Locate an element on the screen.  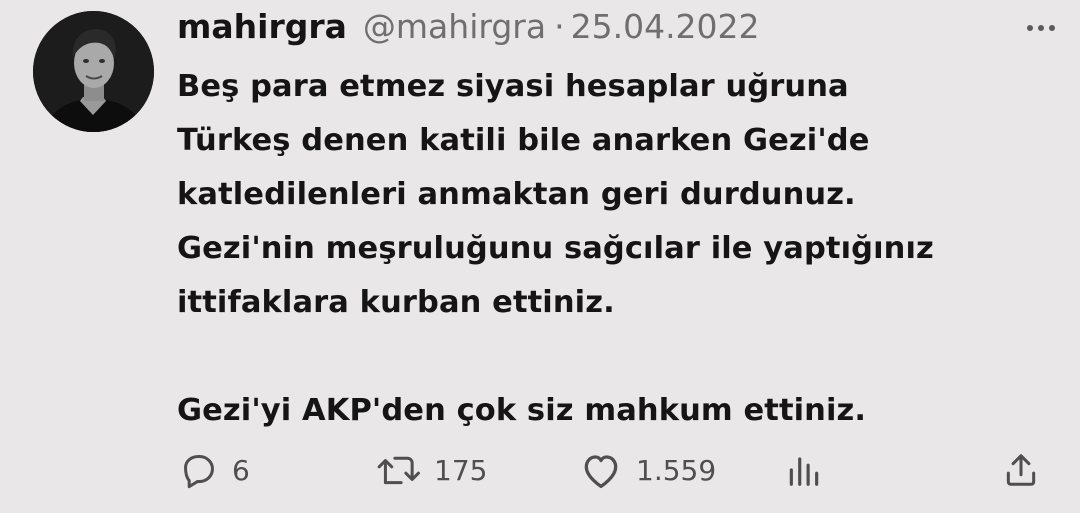
share-icon is located at coordinates (1021, 470).